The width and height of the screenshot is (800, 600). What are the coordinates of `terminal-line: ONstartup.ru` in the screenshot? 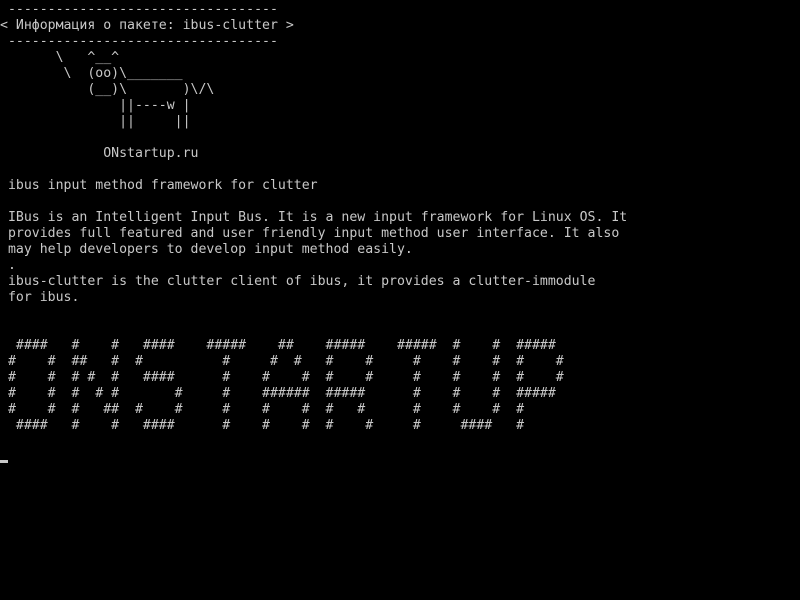 It's located at (99, 153).